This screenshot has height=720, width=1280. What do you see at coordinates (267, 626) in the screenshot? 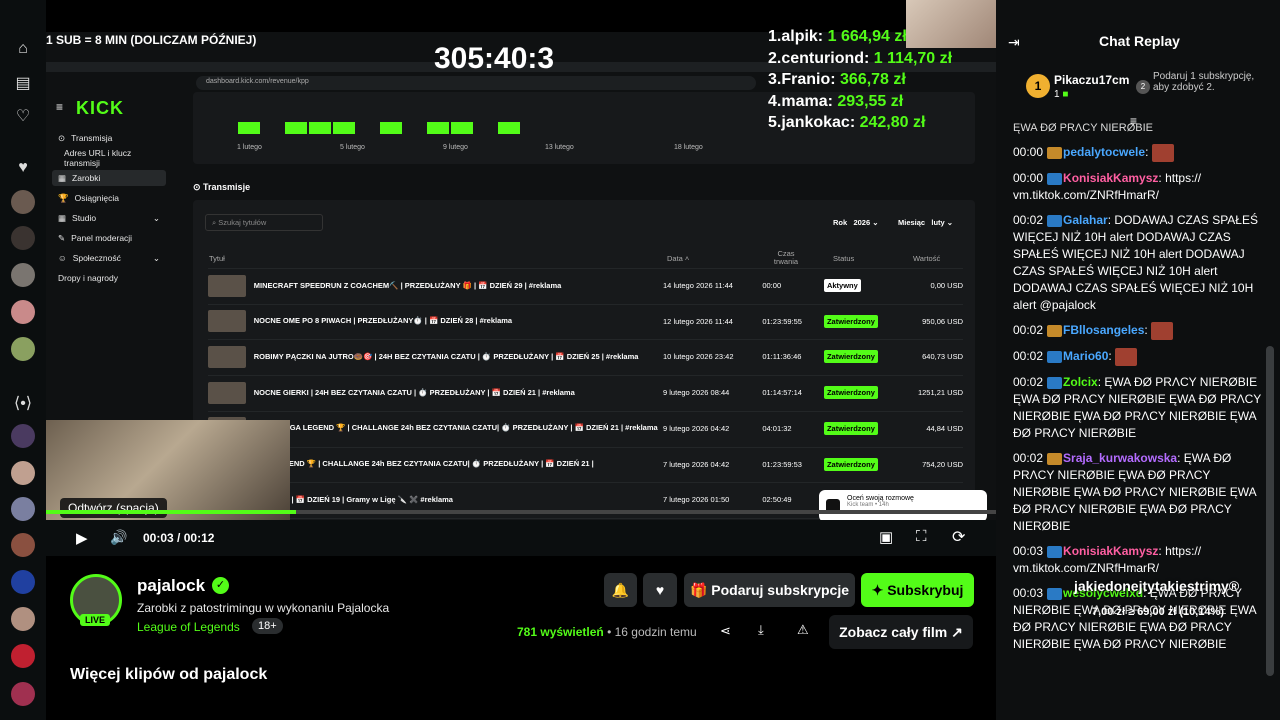
I see `age-tag: 18+` at bounding box center [267, 626].